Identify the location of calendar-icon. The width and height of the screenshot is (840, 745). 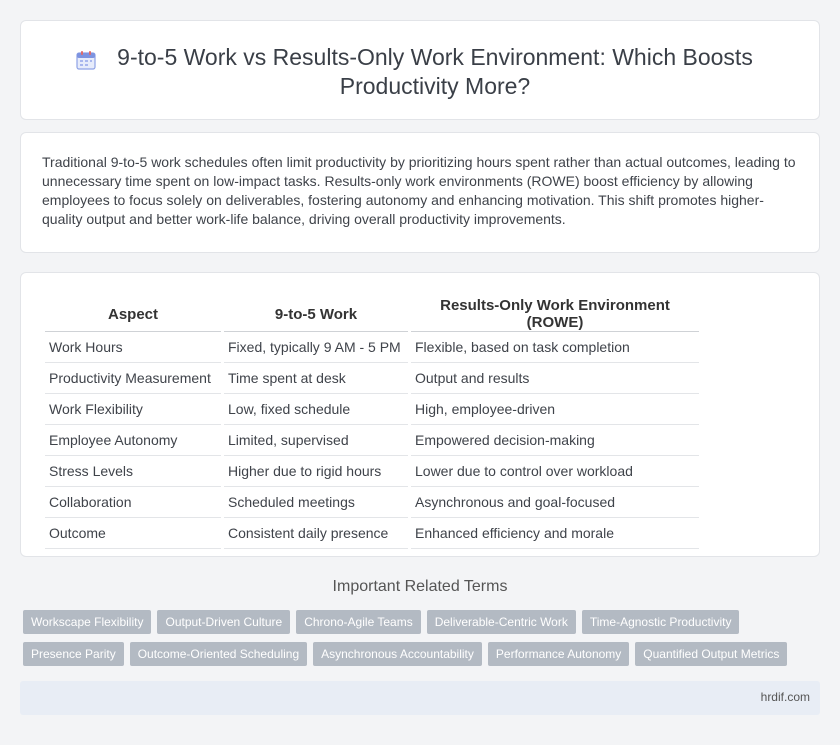
(86, 60).